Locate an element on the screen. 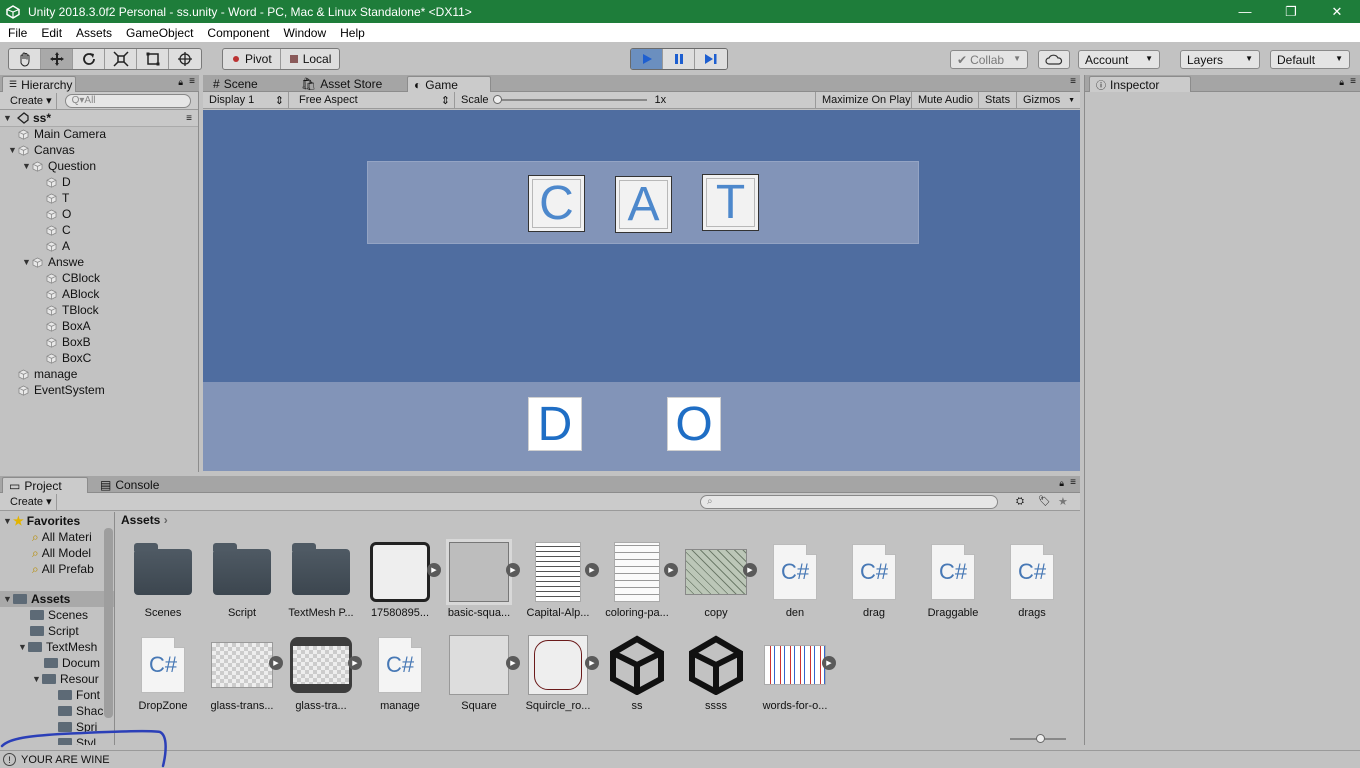  answer-tile-o: O is located at coordinates (694, 424).